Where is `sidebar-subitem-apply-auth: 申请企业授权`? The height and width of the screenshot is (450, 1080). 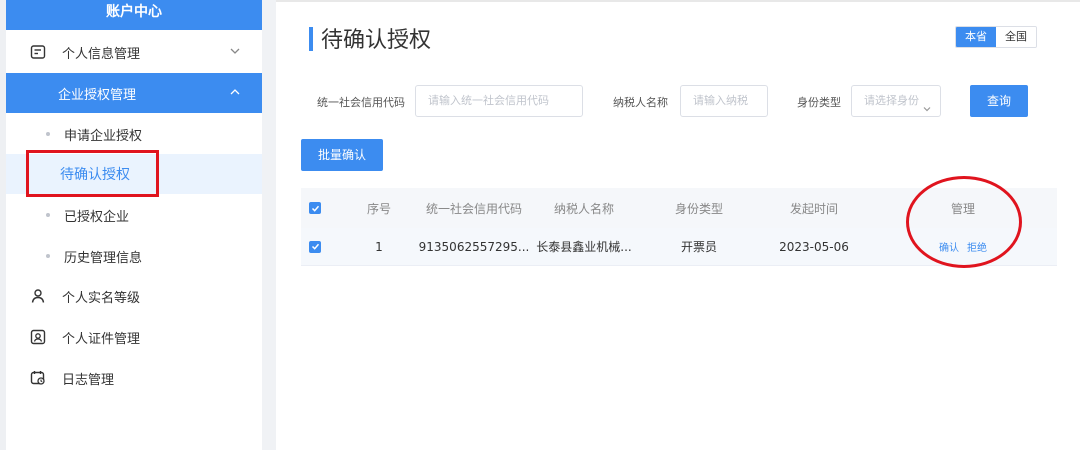 sidebar-subitem-apply-auth: 申请企业授权 is located at coordinates (134, 134).